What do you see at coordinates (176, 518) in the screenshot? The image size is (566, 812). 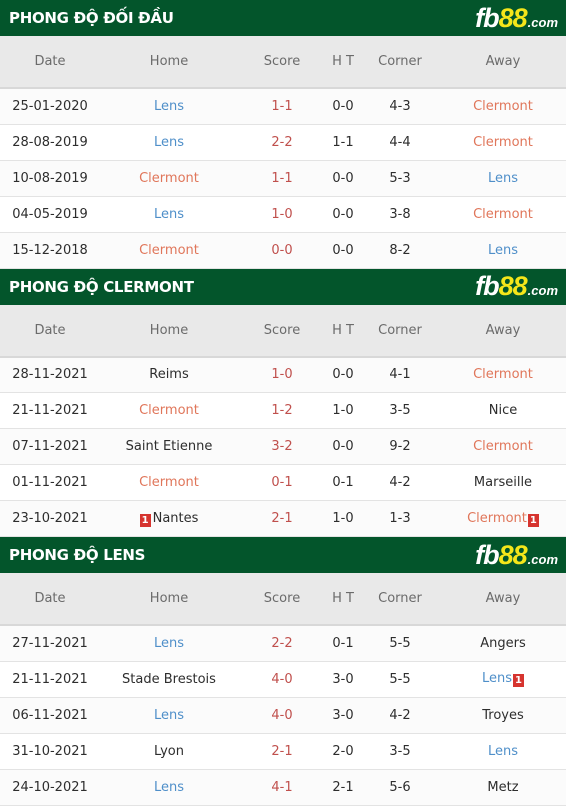 I see `home-team-name: Nantes` at bounding box center [176, 518].